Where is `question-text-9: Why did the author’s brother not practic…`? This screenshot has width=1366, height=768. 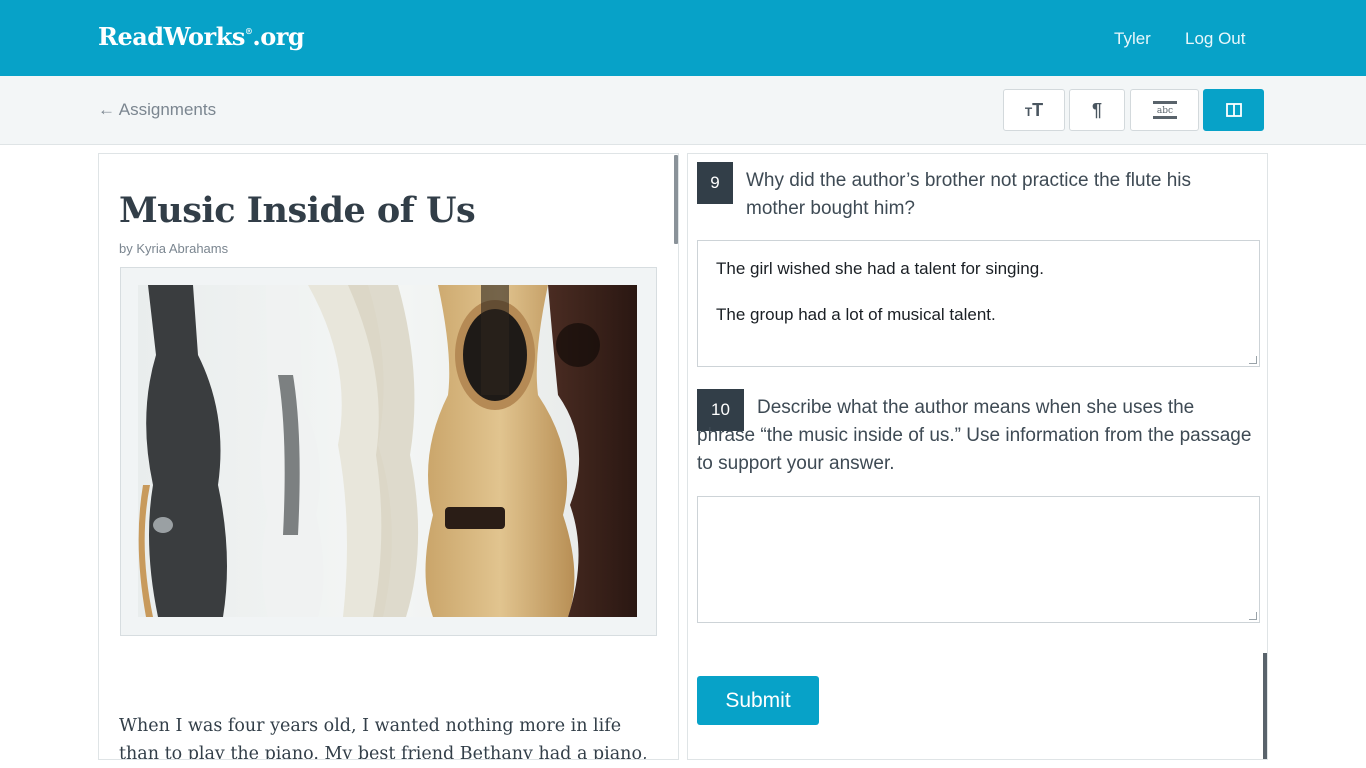 question-text-9: Why did the author’s brother not practic… is located at coordinates (968, 194).